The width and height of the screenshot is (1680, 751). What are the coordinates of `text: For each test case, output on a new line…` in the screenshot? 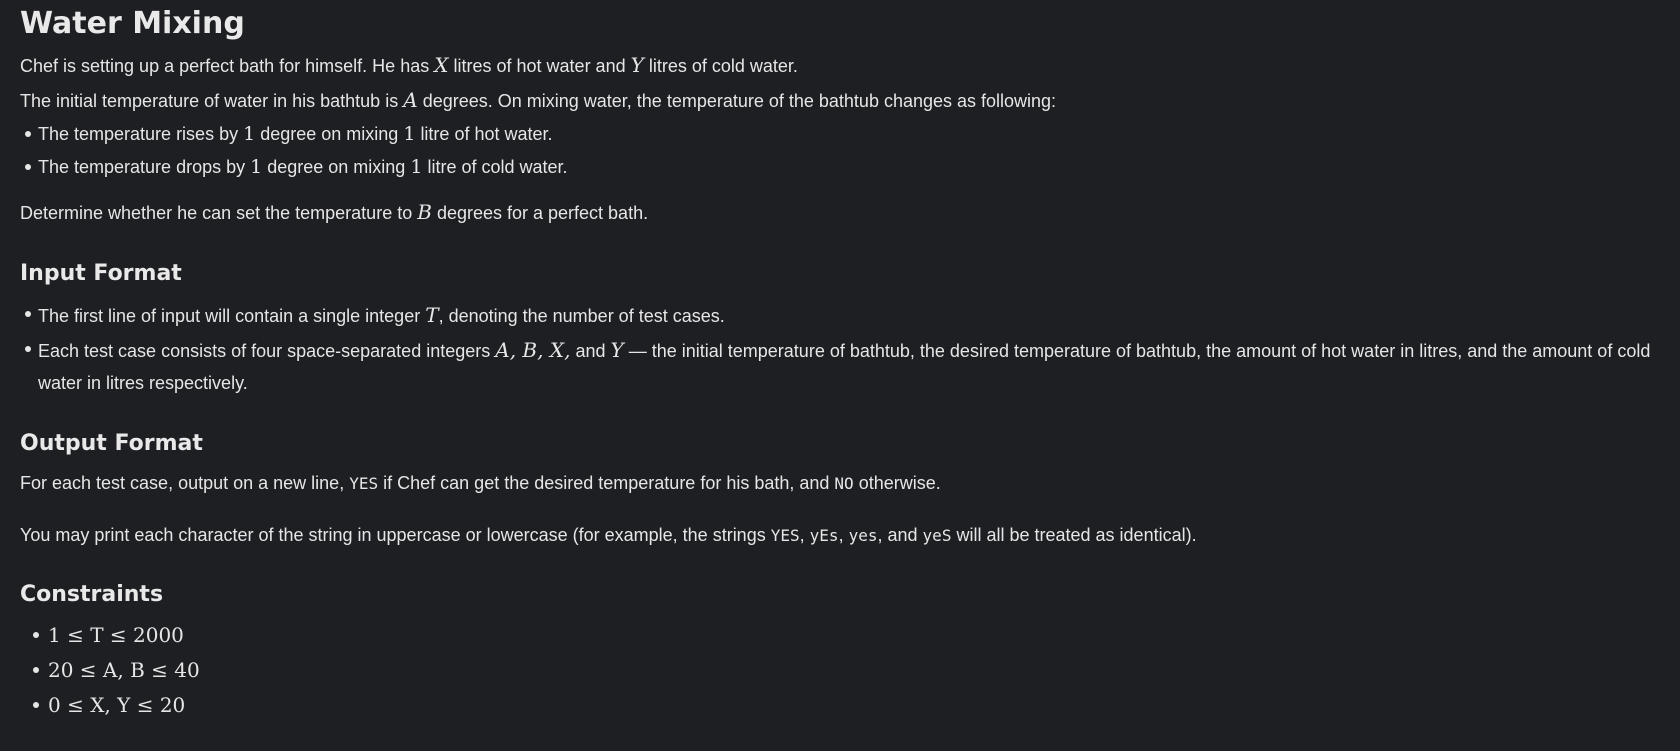 It's located at (182, 483).